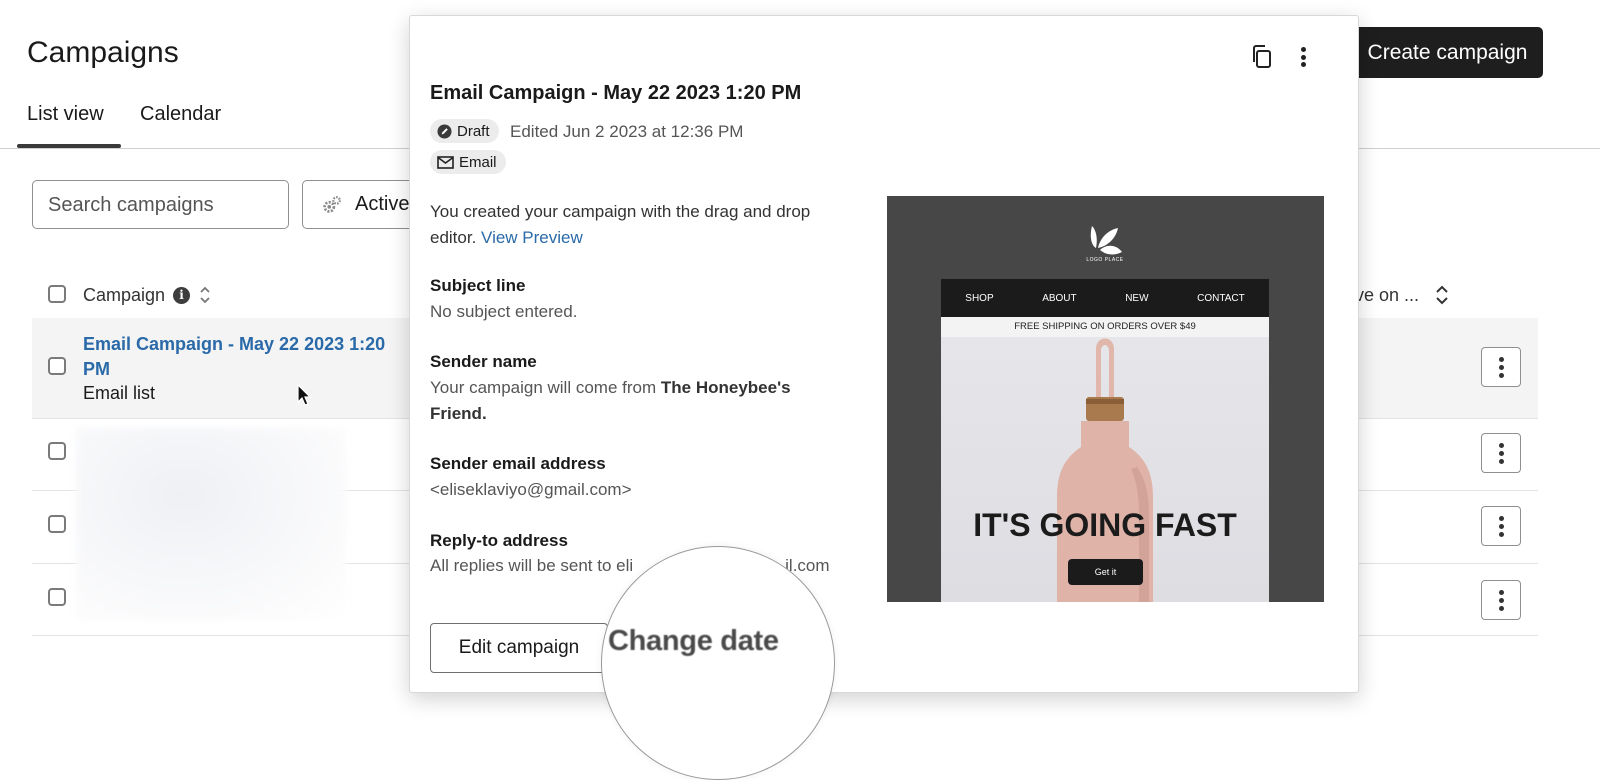 This screenshot has width=1600, height=780. Describe the element at coordinates (1447, 52) in the screenshot. I see `create-campaign-button: Create campaign` at that location.